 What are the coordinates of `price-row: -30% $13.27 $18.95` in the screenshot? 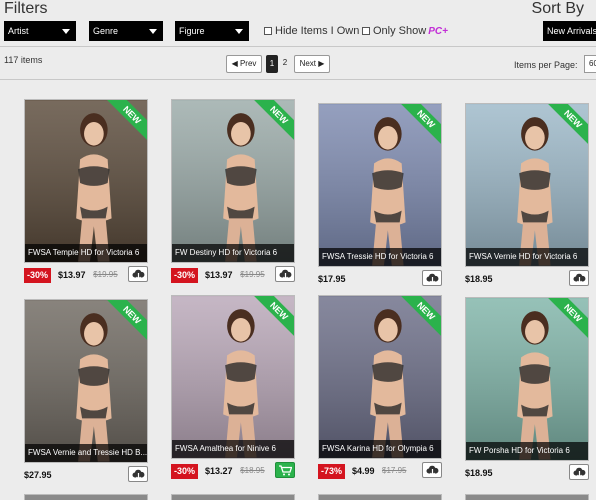 It's located at (233, 473).